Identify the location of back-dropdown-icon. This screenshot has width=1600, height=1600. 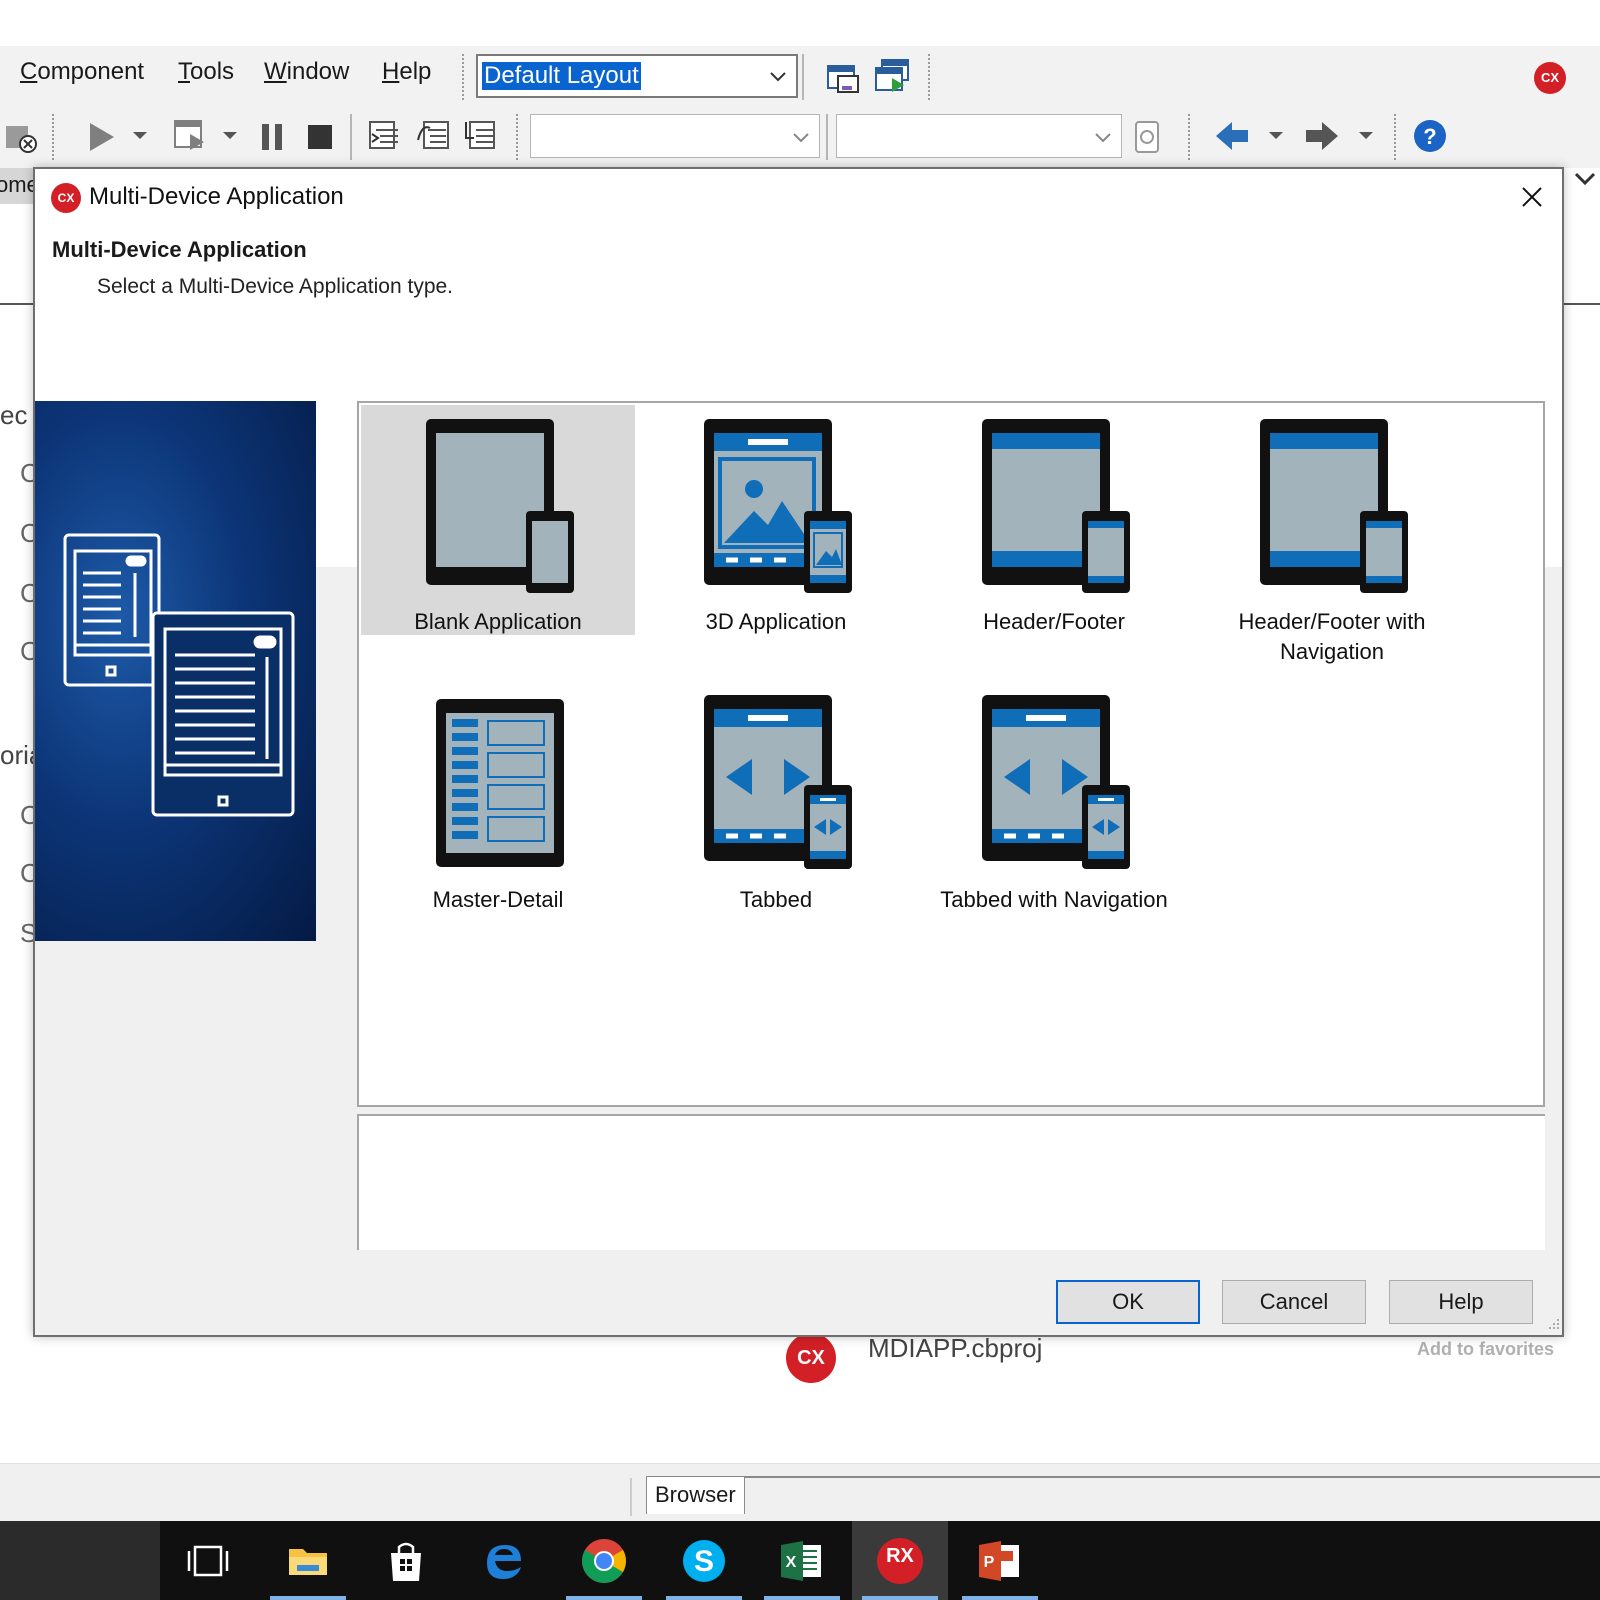
(1276, 136).